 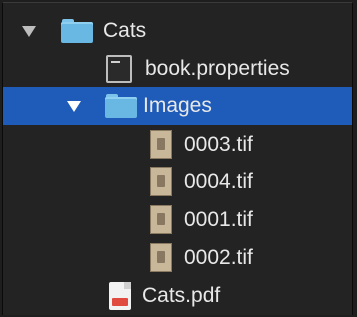 I want to click on tree-row-label: Cats.pdf, so click(x=181, y=295).